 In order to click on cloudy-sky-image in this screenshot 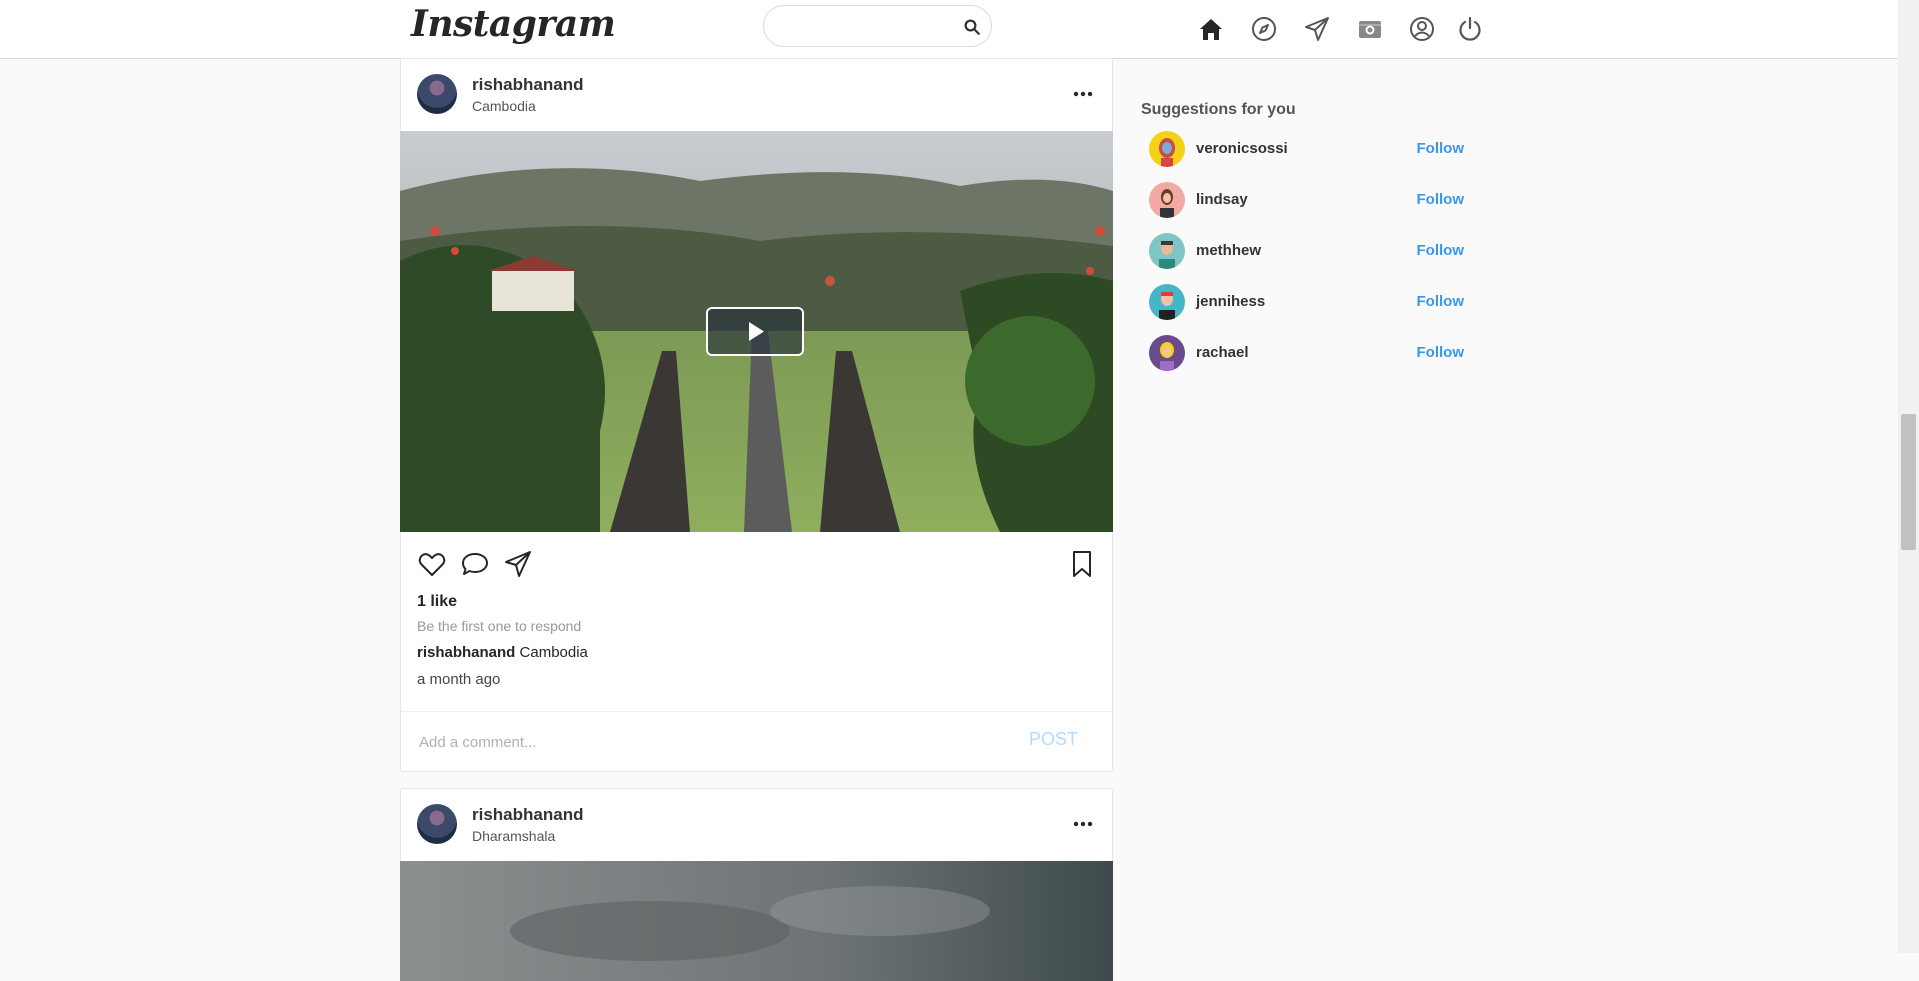, I will do `click(756, 921)`.